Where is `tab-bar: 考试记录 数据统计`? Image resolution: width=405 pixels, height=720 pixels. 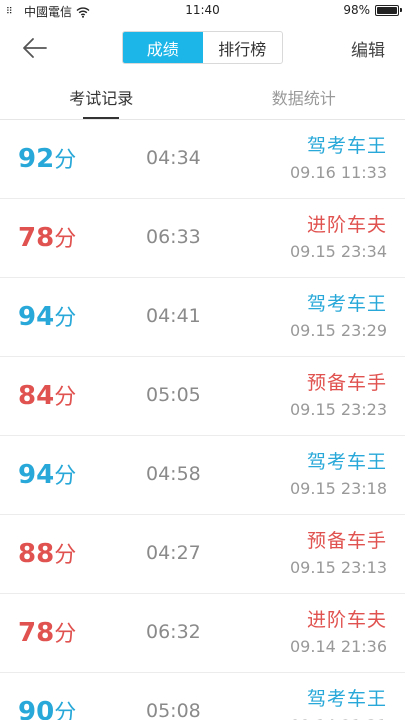
tab-bar: 考试记录 数据统计 is located at coordinates (202, 97).